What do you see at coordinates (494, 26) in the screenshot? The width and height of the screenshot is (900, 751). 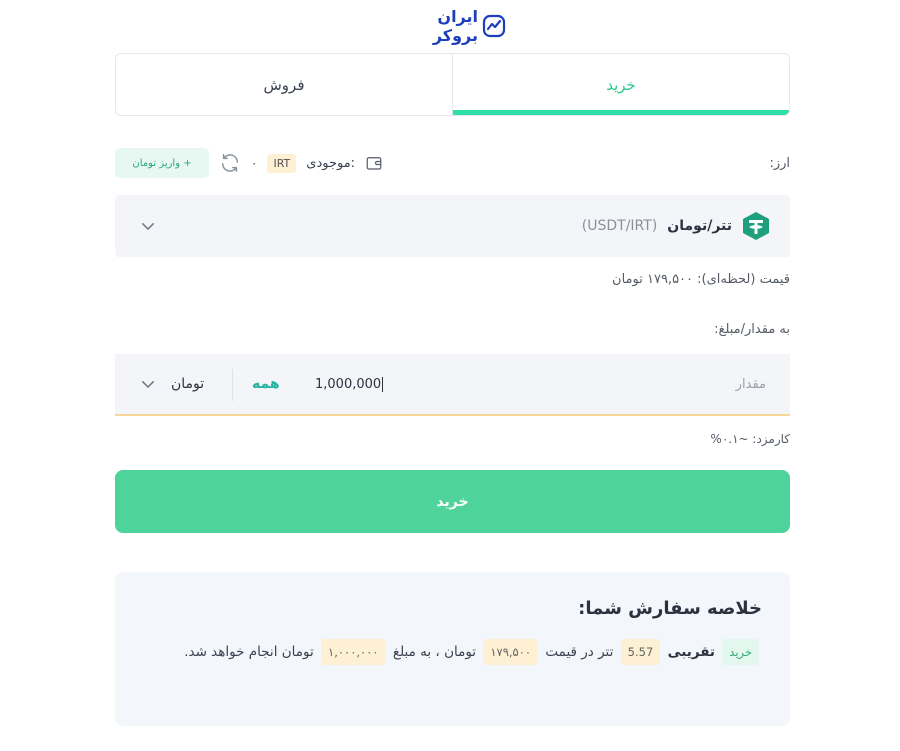 I see `brand-chart-icon` at bounding box center [494, 26].